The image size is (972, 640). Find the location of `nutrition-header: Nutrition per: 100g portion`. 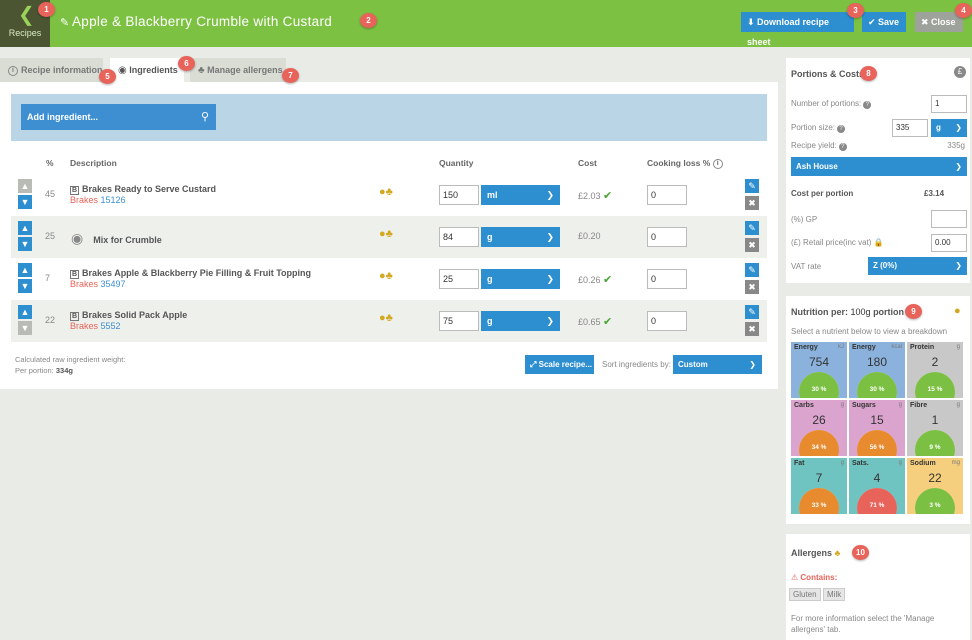

nutrition-header: Nutrition per: 100g portion is located at coordinates (847, 312).